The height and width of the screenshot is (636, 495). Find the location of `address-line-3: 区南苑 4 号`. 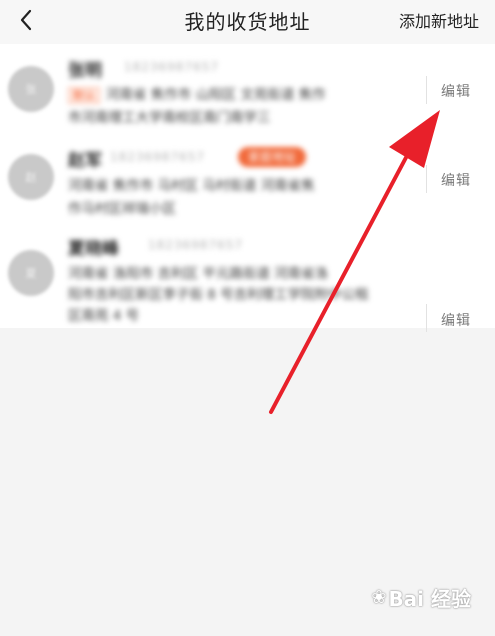

address-line-3: 区南苑 4 号 is located at coordinates (104, 316).